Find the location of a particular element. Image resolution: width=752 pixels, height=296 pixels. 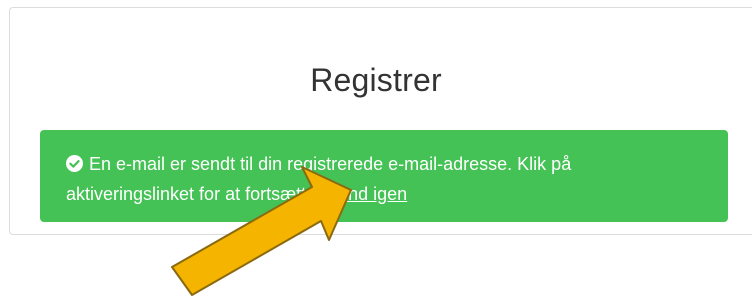

resend-link: Send igen is located at coordinates (366, 194).